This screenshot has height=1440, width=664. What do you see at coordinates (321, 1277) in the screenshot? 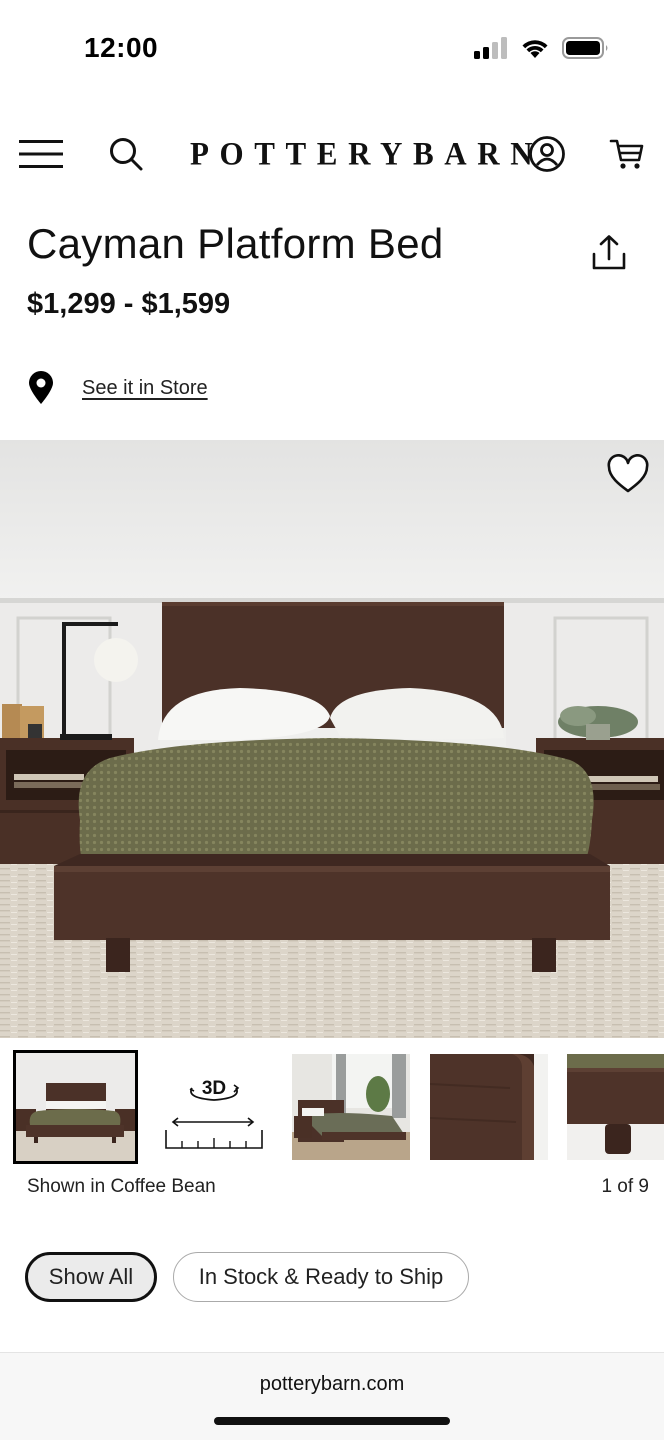
I see `in-stock-chip: In Stock & Ready to Ship` at bounding box center [321, 1277].